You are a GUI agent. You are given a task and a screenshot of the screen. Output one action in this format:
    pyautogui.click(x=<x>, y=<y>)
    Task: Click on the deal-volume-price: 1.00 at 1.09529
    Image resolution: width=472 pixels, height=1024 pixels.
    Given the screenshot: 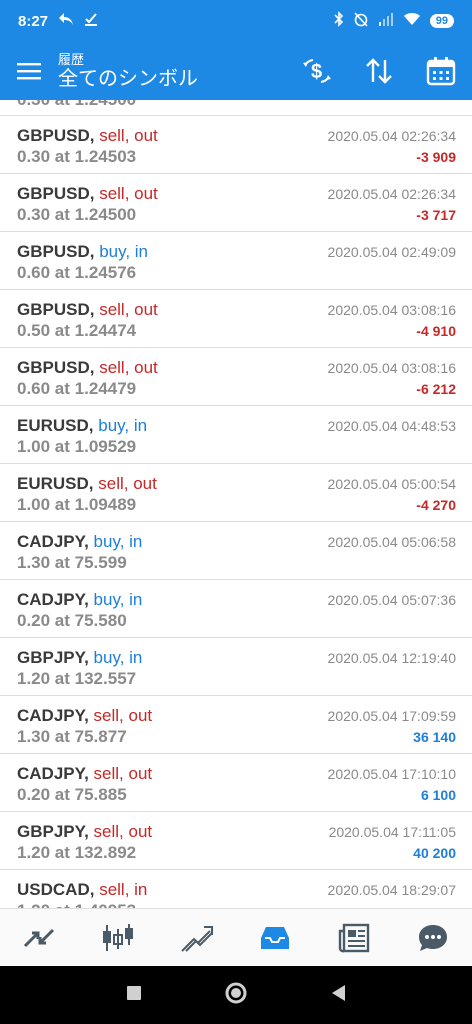 What is the action you would take?
    pyautogui.click(x=77, y=446)
    